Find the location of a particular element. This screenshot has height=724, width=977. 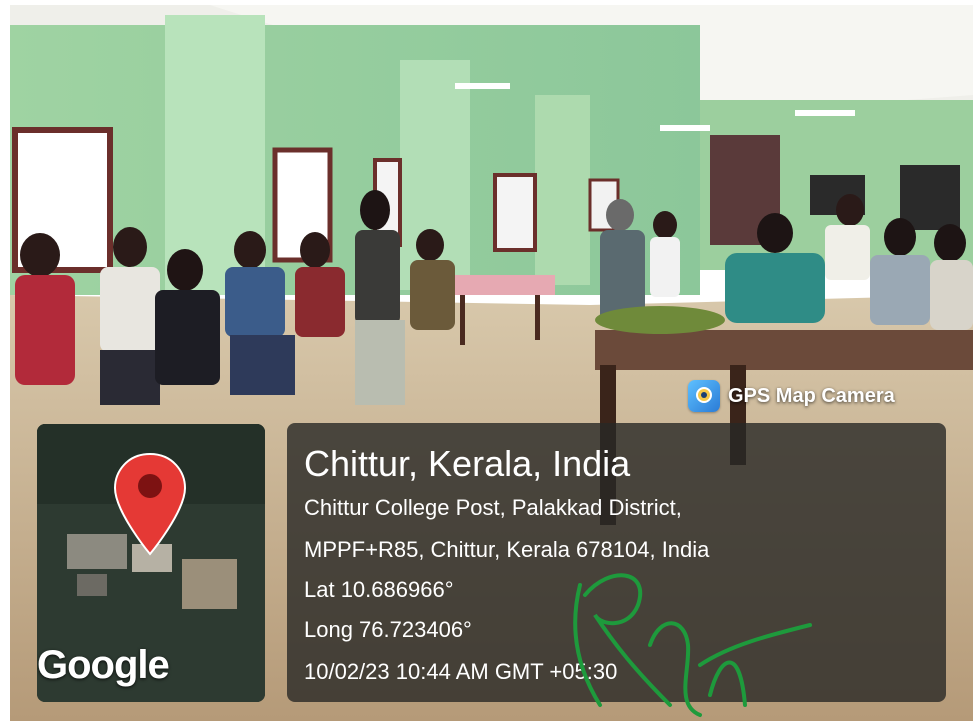

wooden-table is located at coordinates (784, 350).